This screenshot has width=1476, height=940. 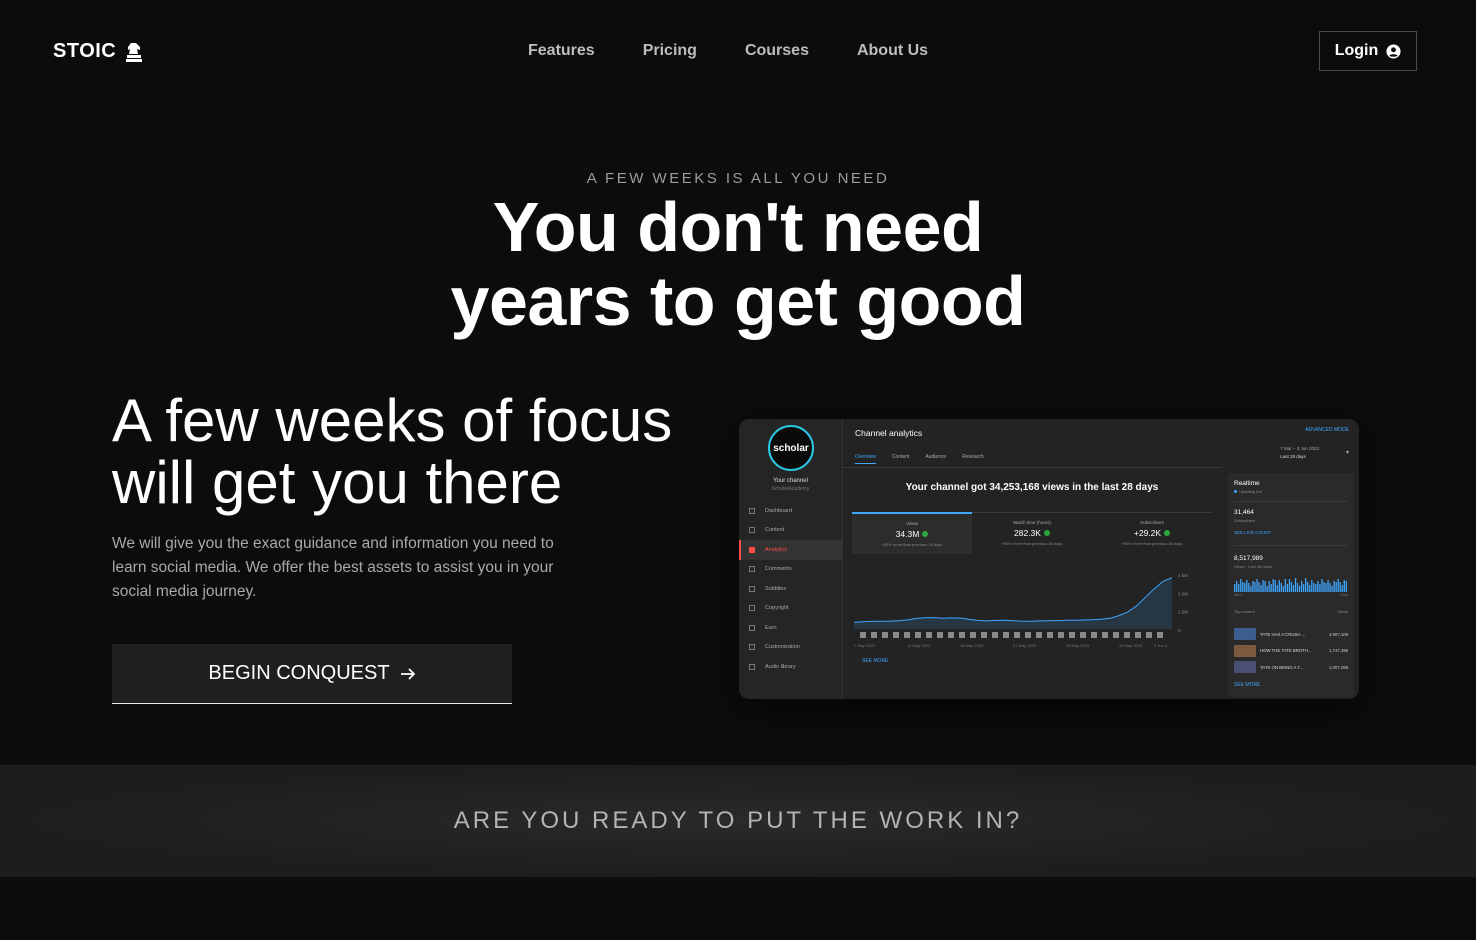 I want to click on caret-down-icon: ▾, so click(x=1347, y=452).